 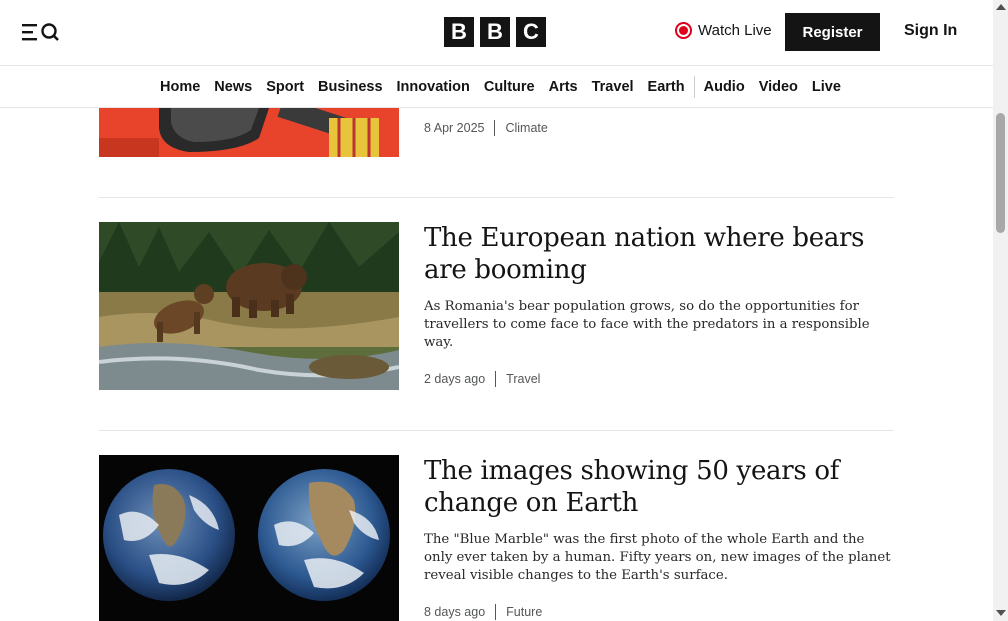 What do you see at coordinates (509, 87) in the screenshot?
I see `nav-item-culture: Culture` at bounding box center [509, 87].